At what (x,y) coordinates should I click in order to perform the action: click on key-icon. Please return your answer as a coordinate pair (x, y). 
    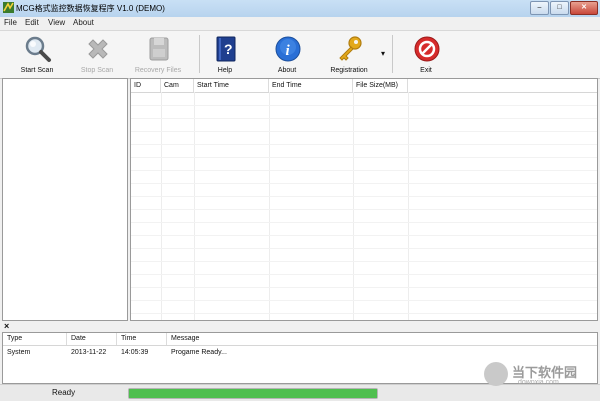
    Looking at the image, I should click on (350, 48).